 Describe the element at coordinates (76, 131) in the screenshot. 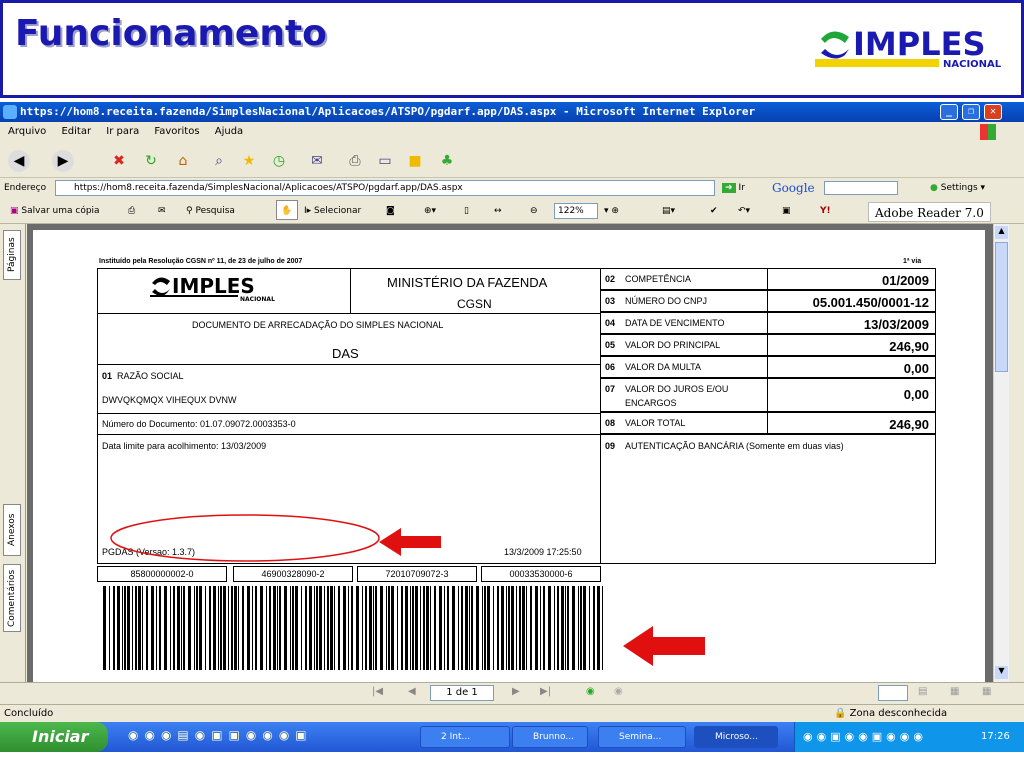

I see `menu-editar: Editar` at that location.